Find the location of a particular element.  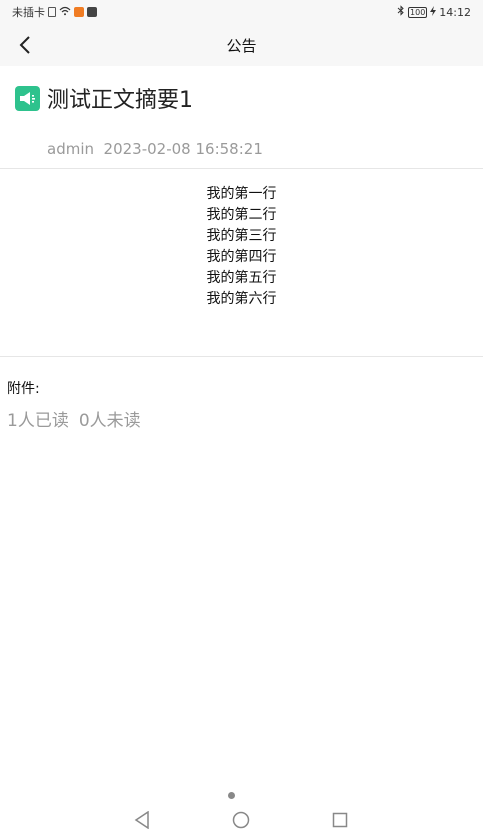

circle-home-icon is located at coordinates (241, 820).